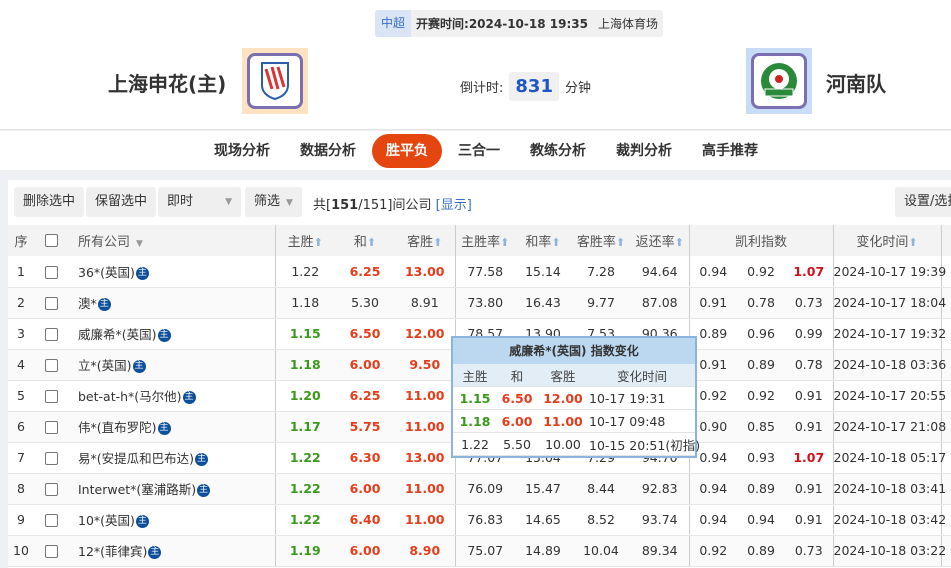  Describe the element at coordinates (889, 427) in the screenshot. I see `change-time: 2024-10-17 21:08` at that location.